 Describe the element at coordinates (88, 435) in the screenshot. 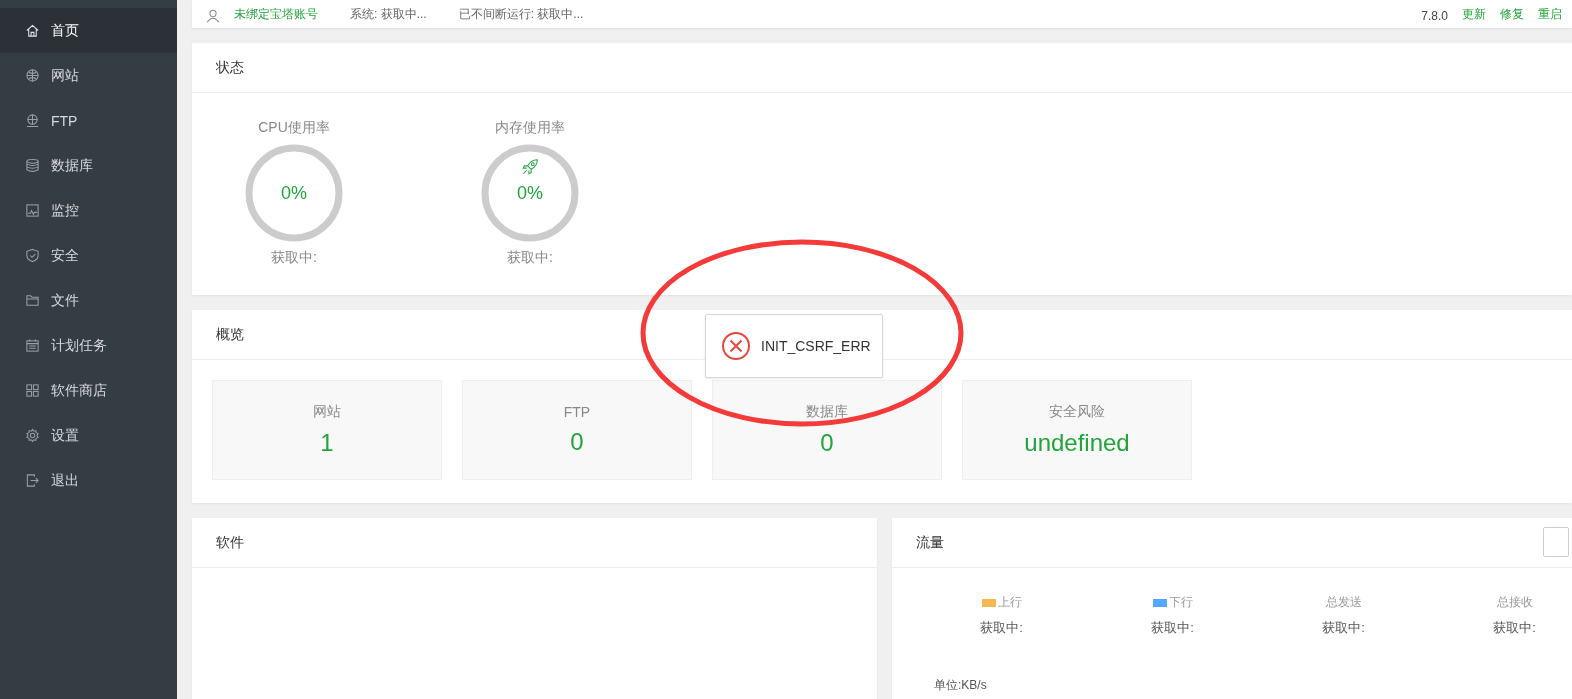

I see `sidebar-item: 设置` at that location.